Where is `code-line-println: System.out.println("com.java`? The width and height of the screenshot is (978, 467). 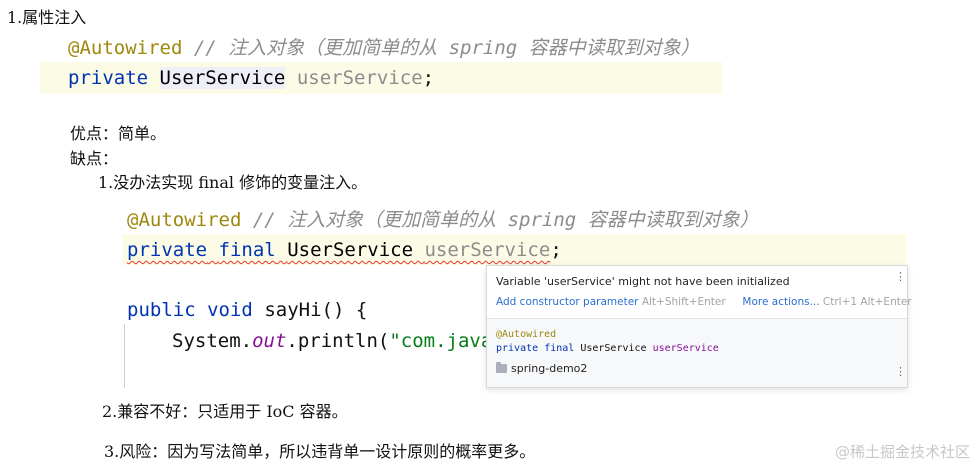
code-line-println: System.out.println("com.java is located at coordinates (332, 341).